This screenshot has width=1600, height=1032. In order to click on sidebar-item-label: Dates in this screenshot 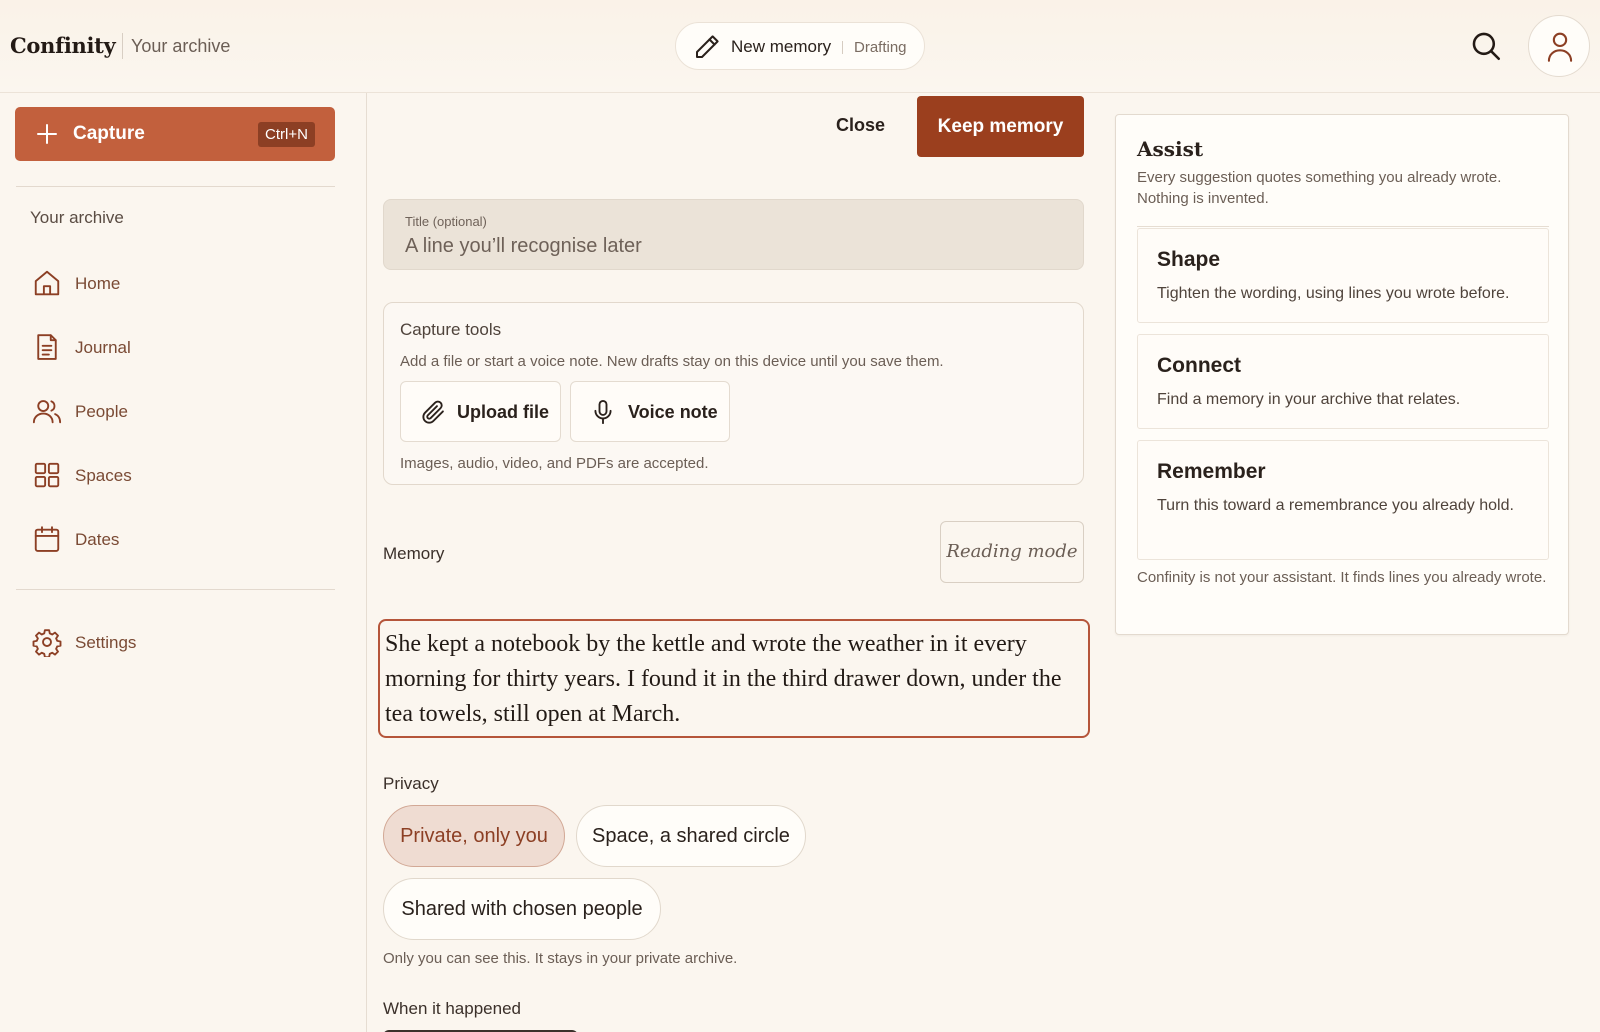, I will do `click(97, 539)`.